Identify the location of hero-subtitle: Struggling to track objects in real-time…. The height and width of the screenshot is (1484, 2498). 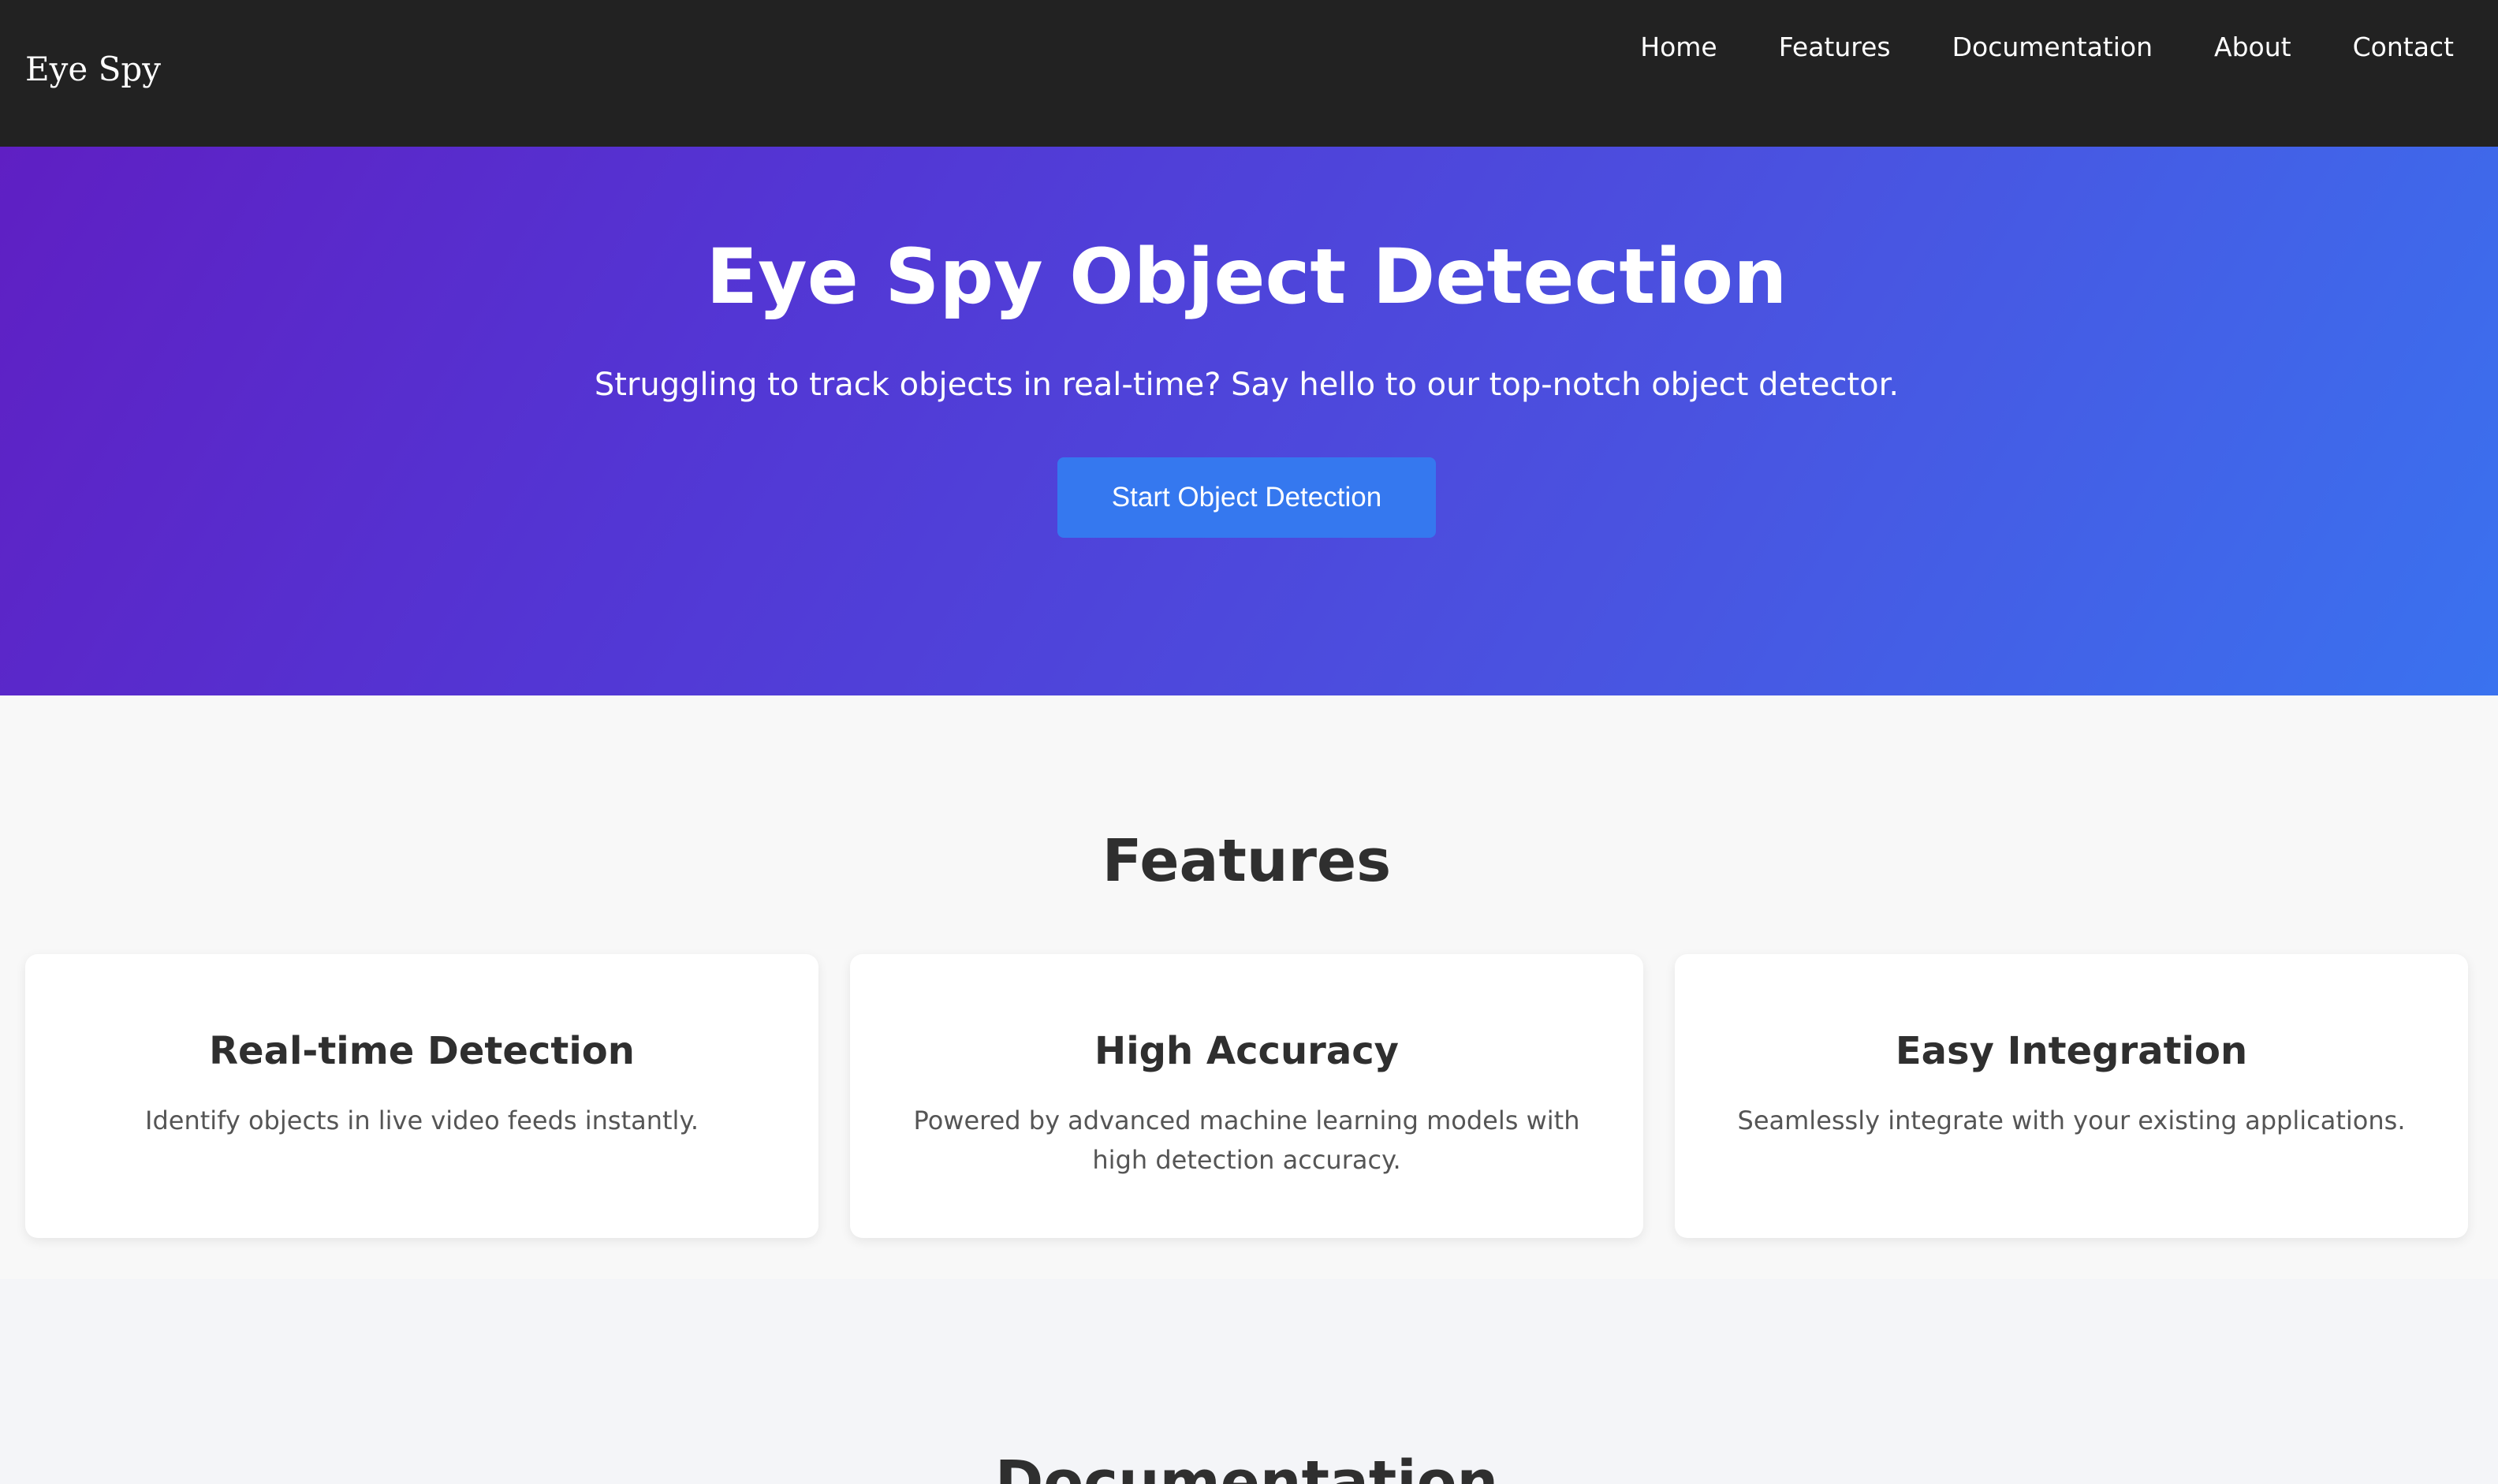
(1247, 385).